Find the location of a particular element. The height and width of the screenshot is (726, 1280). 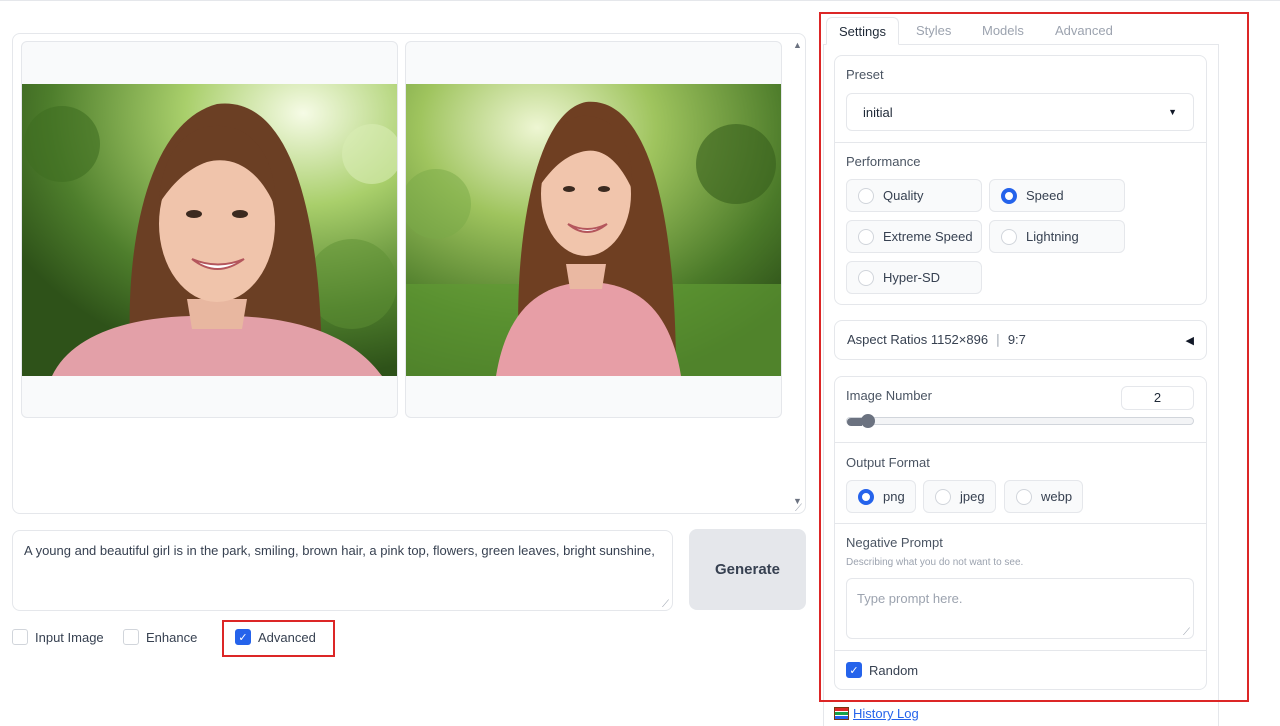

prompt-resize-grip-icon: ⟋ is located at coordinates (665, 605).